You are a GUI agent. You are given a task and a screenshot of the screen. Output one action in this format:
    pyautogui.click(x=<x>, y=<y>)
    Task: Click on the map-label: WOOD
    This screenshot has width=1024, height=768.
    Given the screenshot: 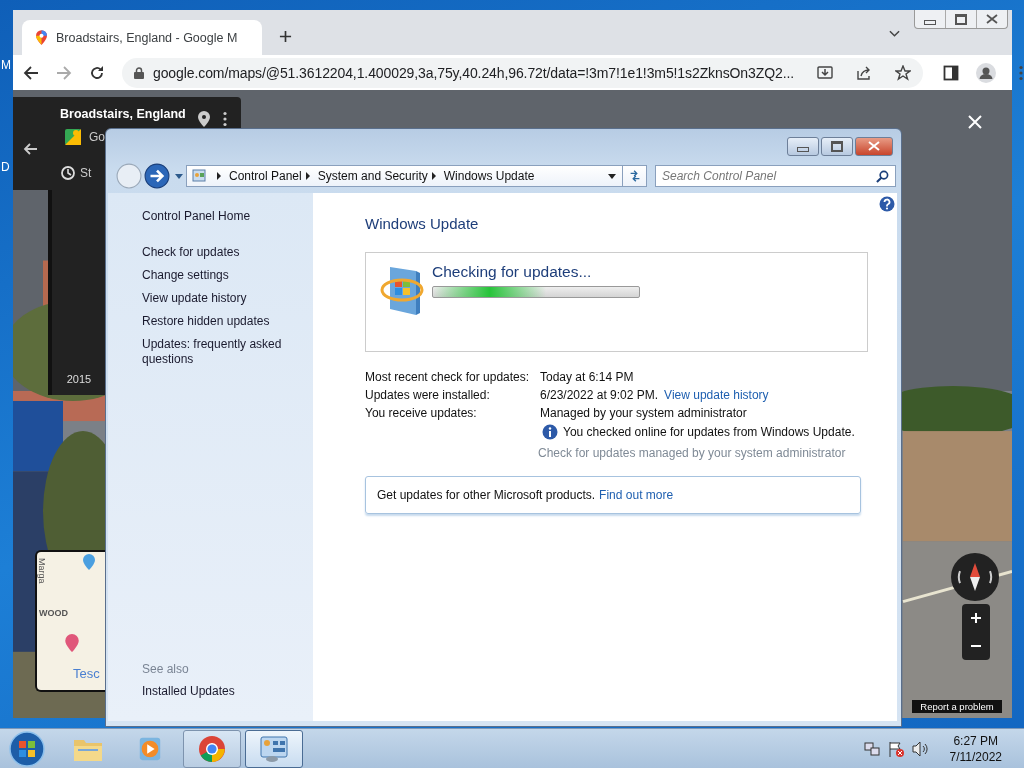 What is the action you would take?
    pyautogui.click(x=53, y=613)
    